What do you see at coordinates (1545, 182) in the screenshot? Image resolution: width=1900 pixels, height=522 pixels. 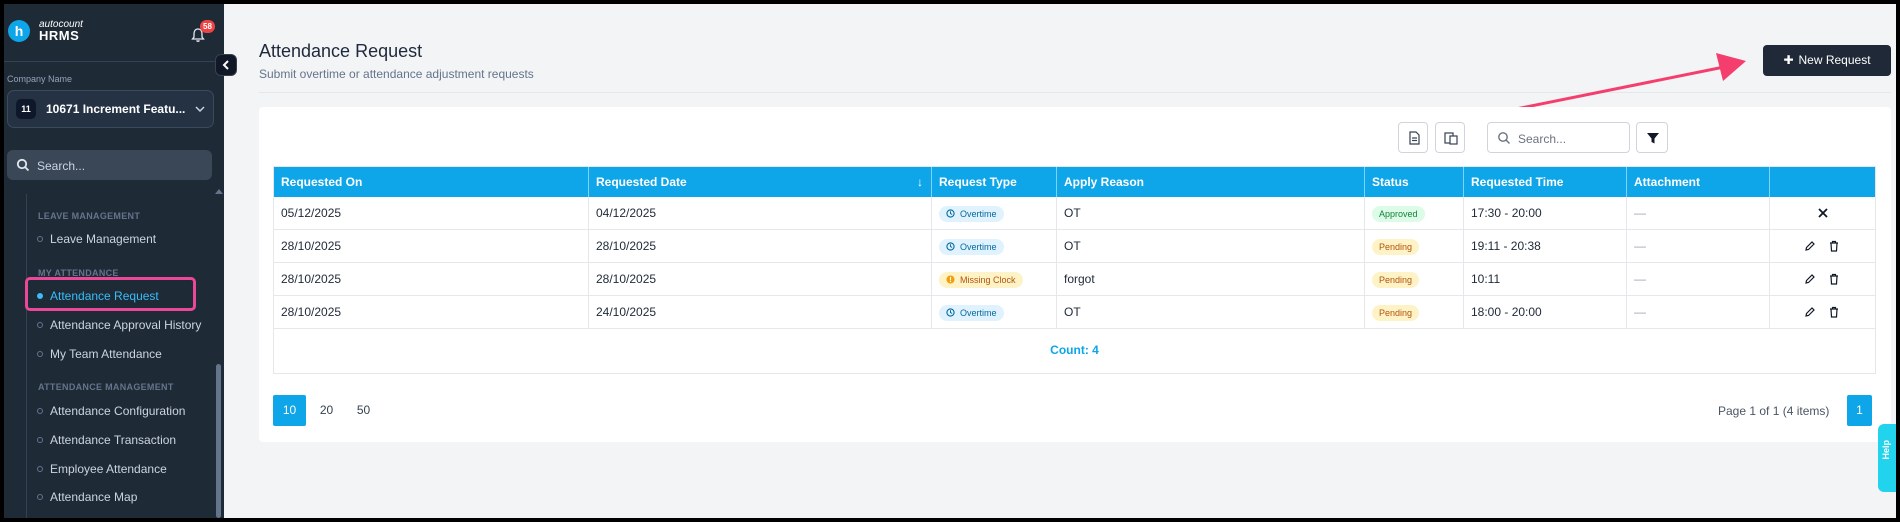 I see `column-header-requested-time: Requested Time` at bounding box center [1545, 182].